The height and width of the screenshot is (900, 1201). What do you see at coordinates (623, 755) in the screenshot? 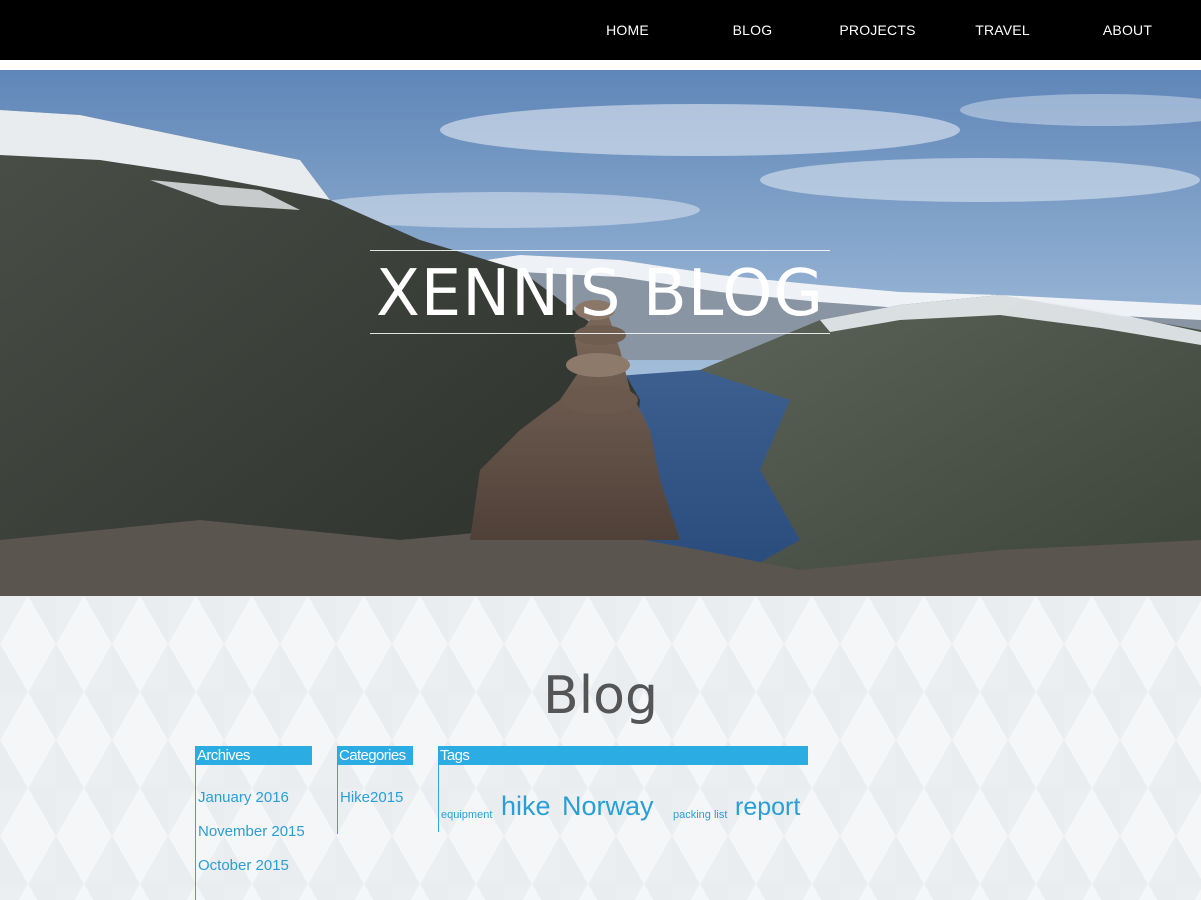
I see `tags-title: Tags` at bounding box center [623, 755].